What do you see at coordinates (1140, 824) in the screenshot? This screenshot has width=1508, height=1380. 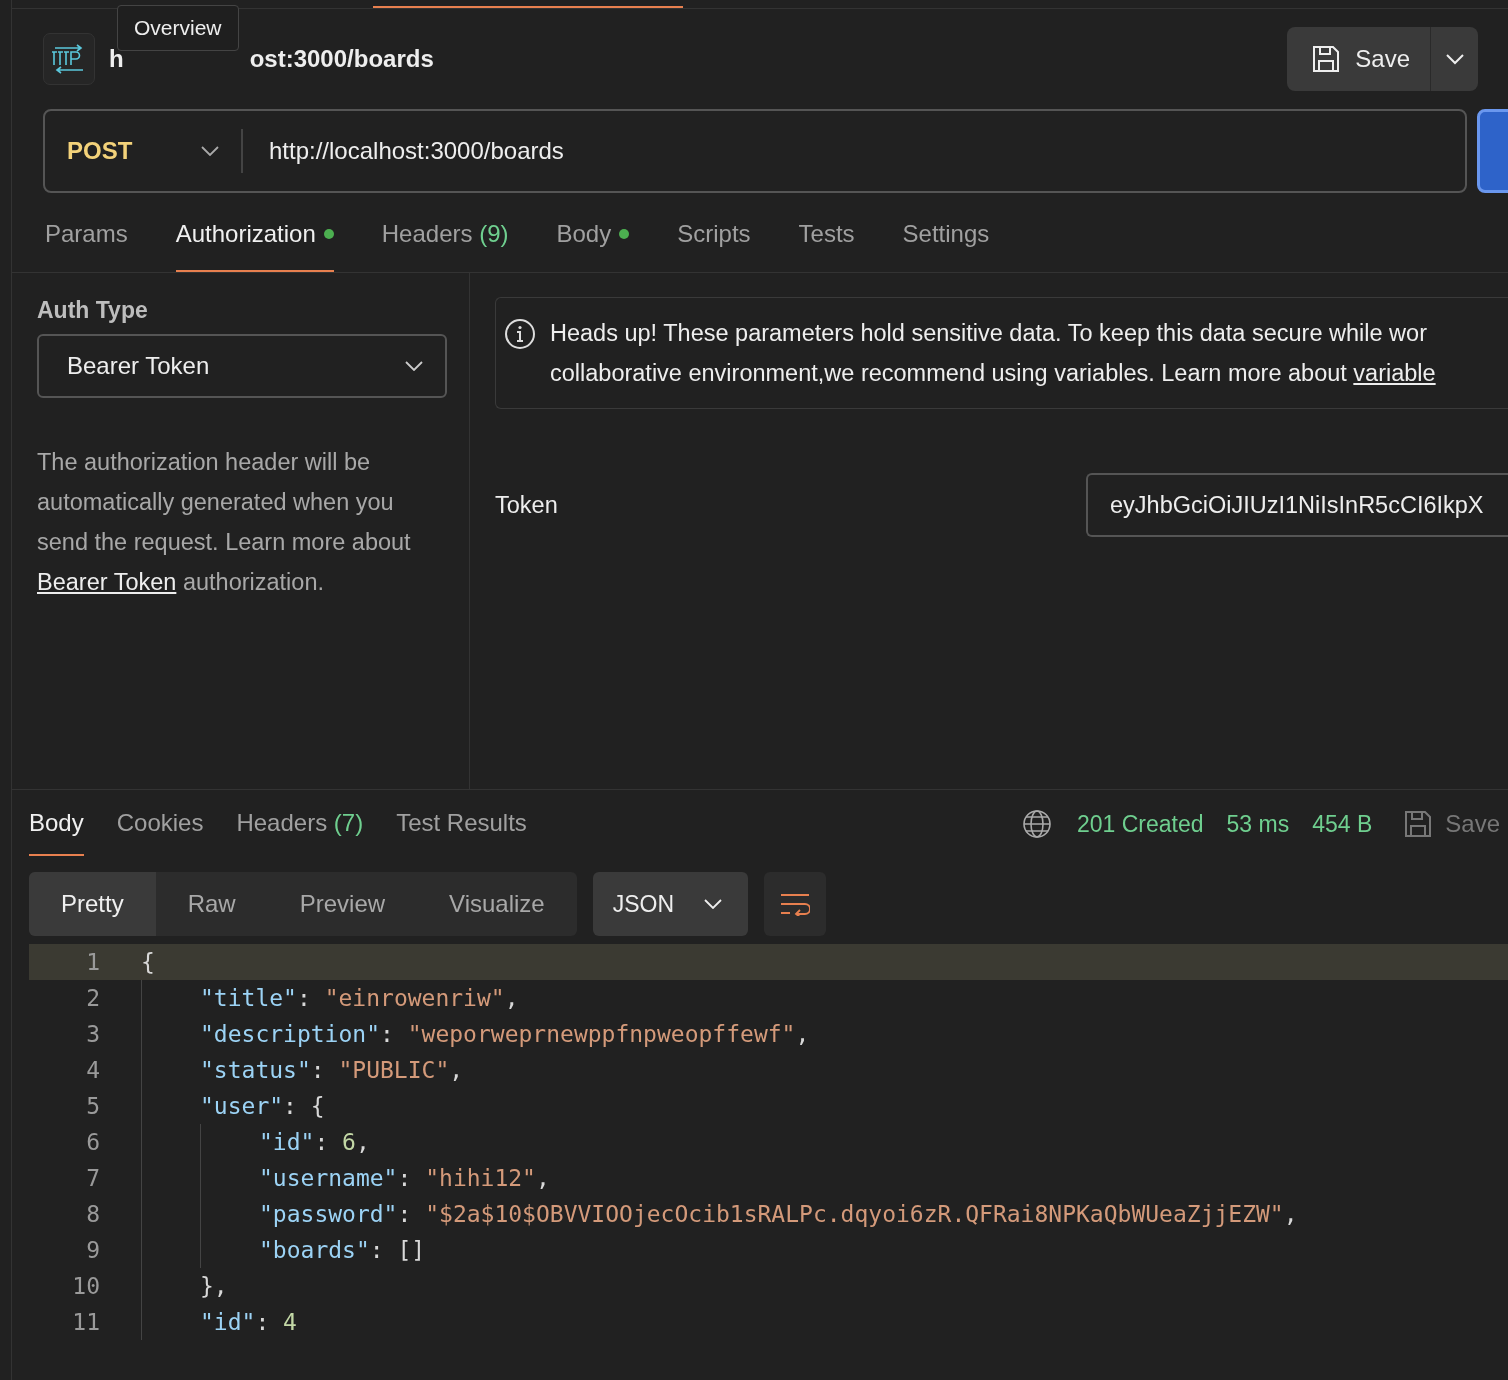 I see `status-code: 201 Created` at bounding box center [1140, 824].